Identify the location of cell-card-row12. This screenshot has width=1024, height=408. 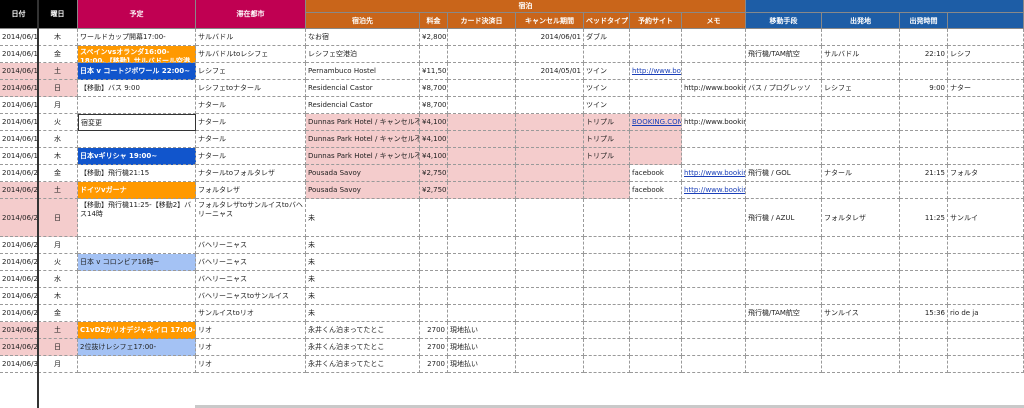
(482, 245).